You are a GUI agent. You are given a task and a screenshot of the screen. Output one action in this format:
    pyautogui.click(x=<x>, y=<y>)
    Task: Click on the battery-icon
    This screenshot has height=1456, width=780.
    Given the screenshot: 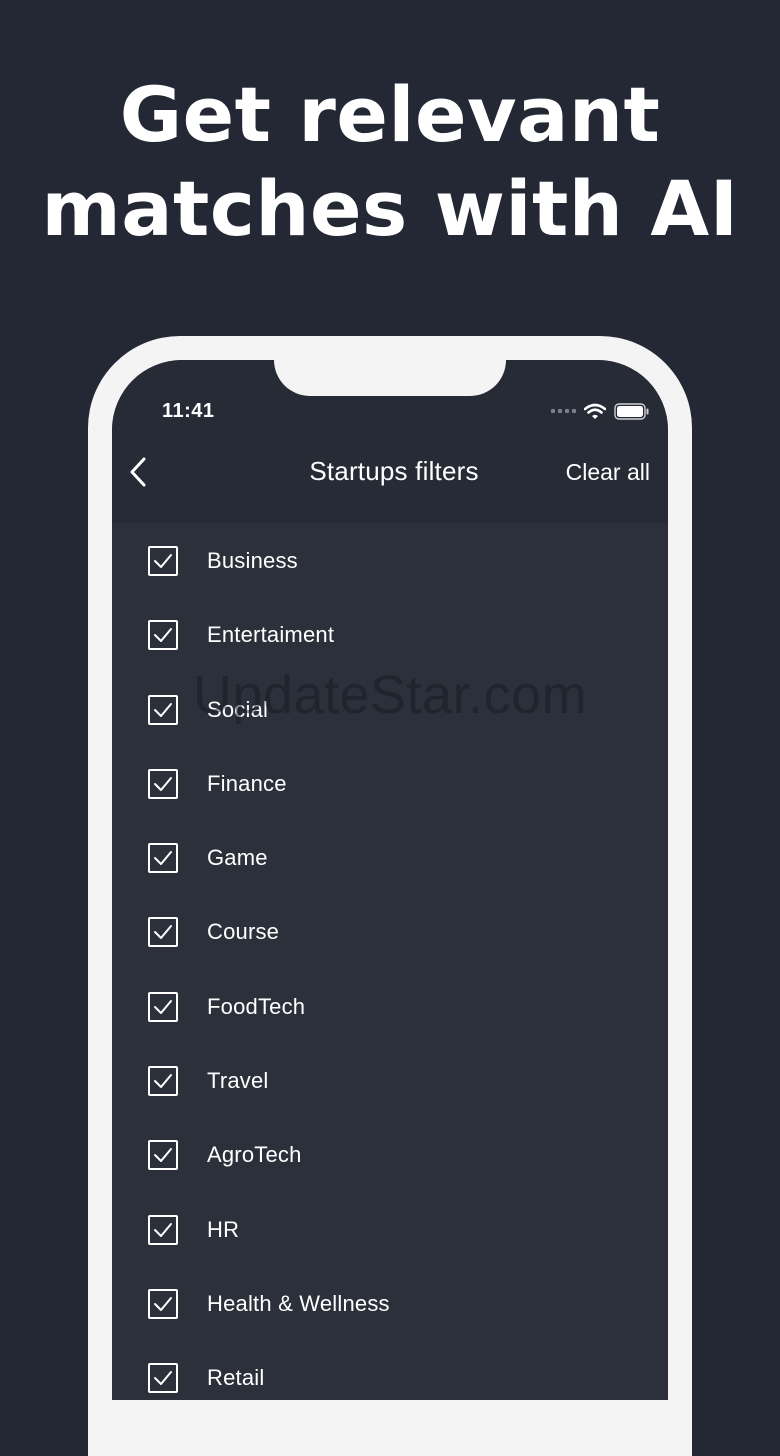 What is the action you would take?
    pyautogui.click(x=631, y=411)
    